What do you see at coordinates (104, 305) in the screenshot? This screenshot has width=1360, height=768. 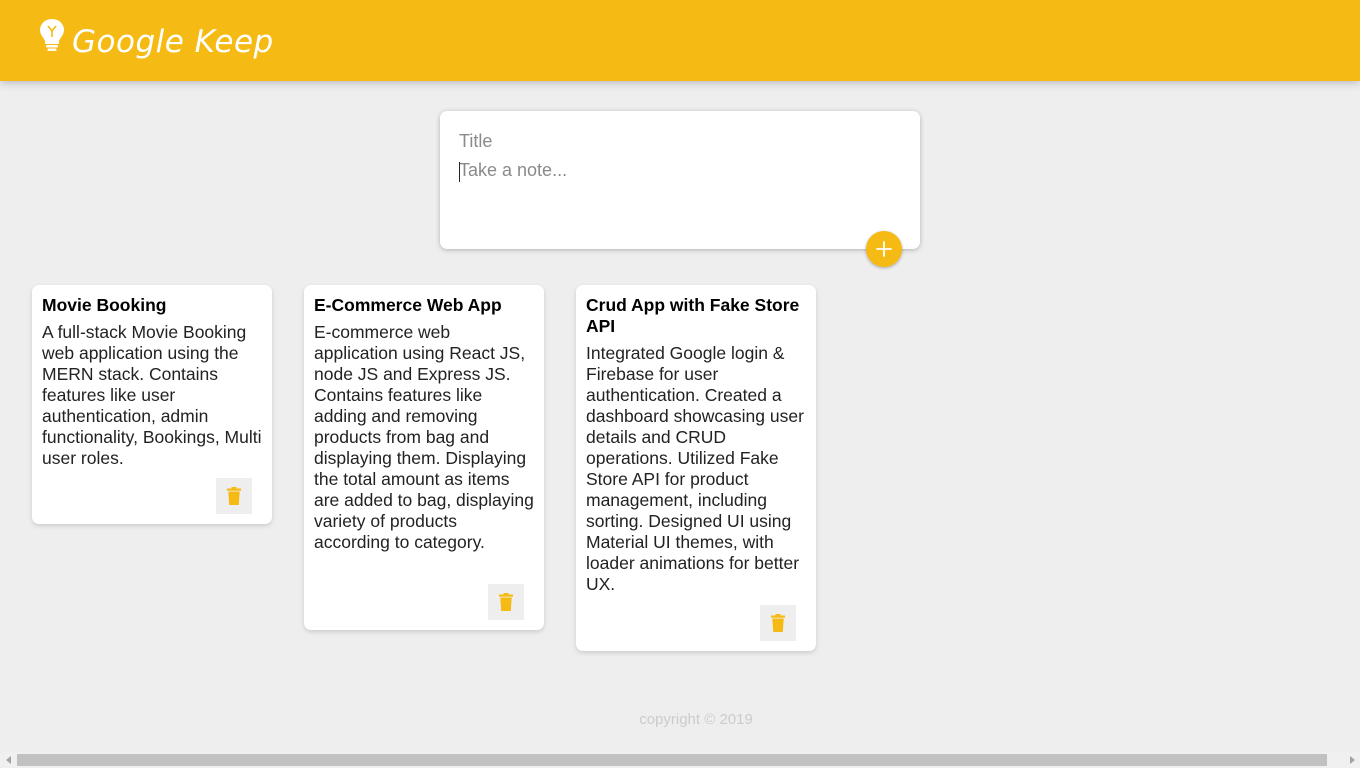 I see `note-title: Movie Booking` at bounding box center [104, 305].